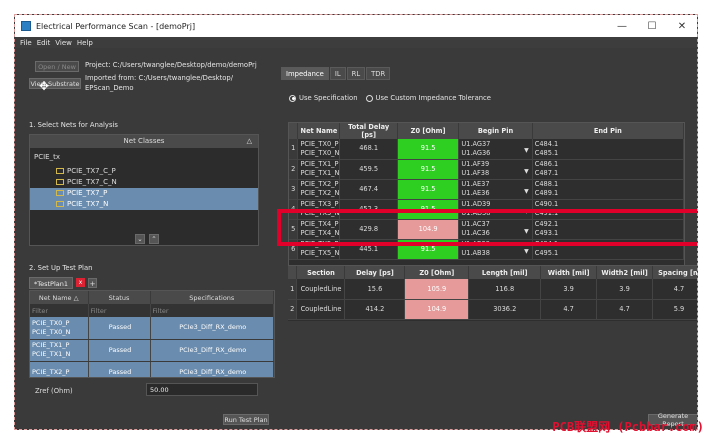  What do you see at coordinates (55, 83) in the screenshot?
I see `view-substrate-button: View Substrate` at bounding box center [55, 83].